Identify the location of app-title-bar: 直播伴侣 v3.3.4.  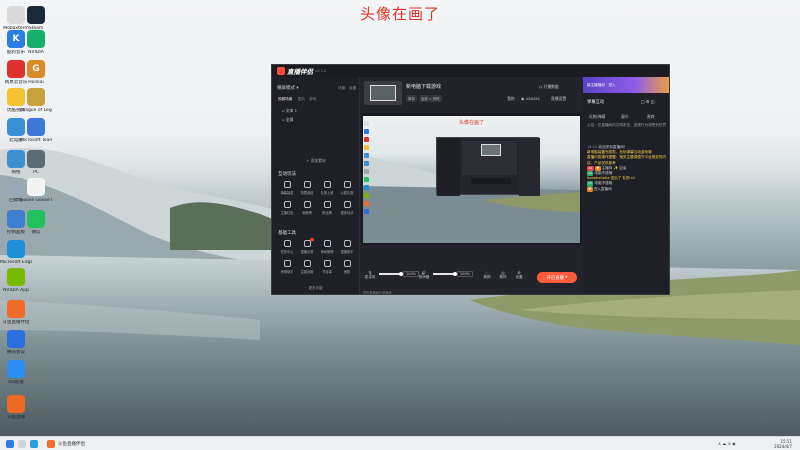
(470, 71).